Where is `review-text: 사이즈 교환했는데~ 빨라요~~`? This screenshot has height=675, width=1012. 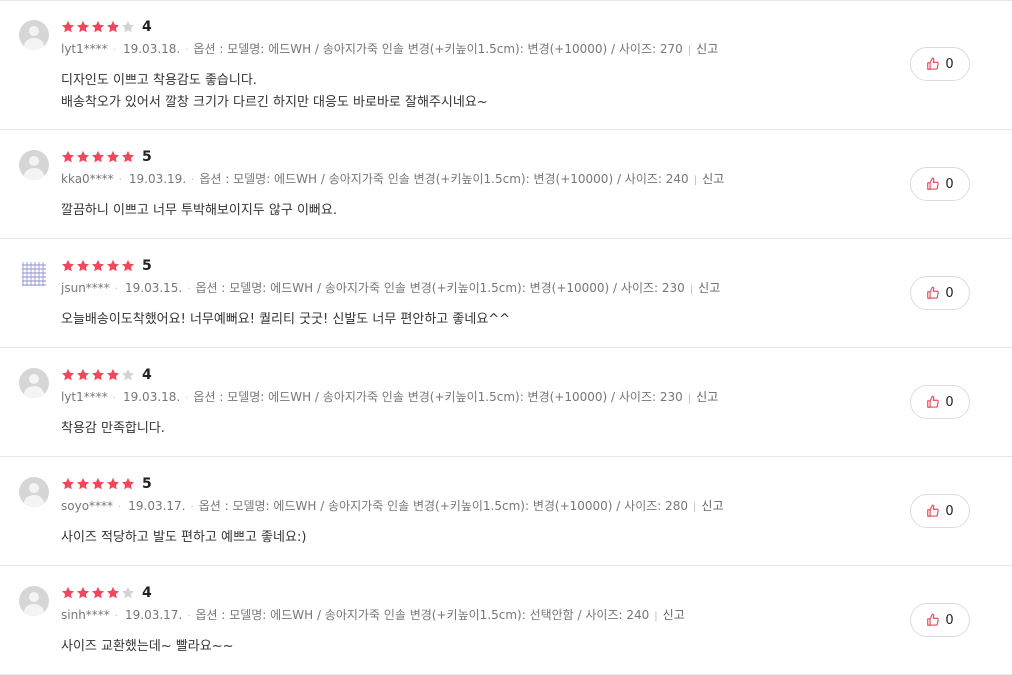
review-text: 사이즈 교환했는데~ 빨라요~~ is located at coordinates (147, 647).